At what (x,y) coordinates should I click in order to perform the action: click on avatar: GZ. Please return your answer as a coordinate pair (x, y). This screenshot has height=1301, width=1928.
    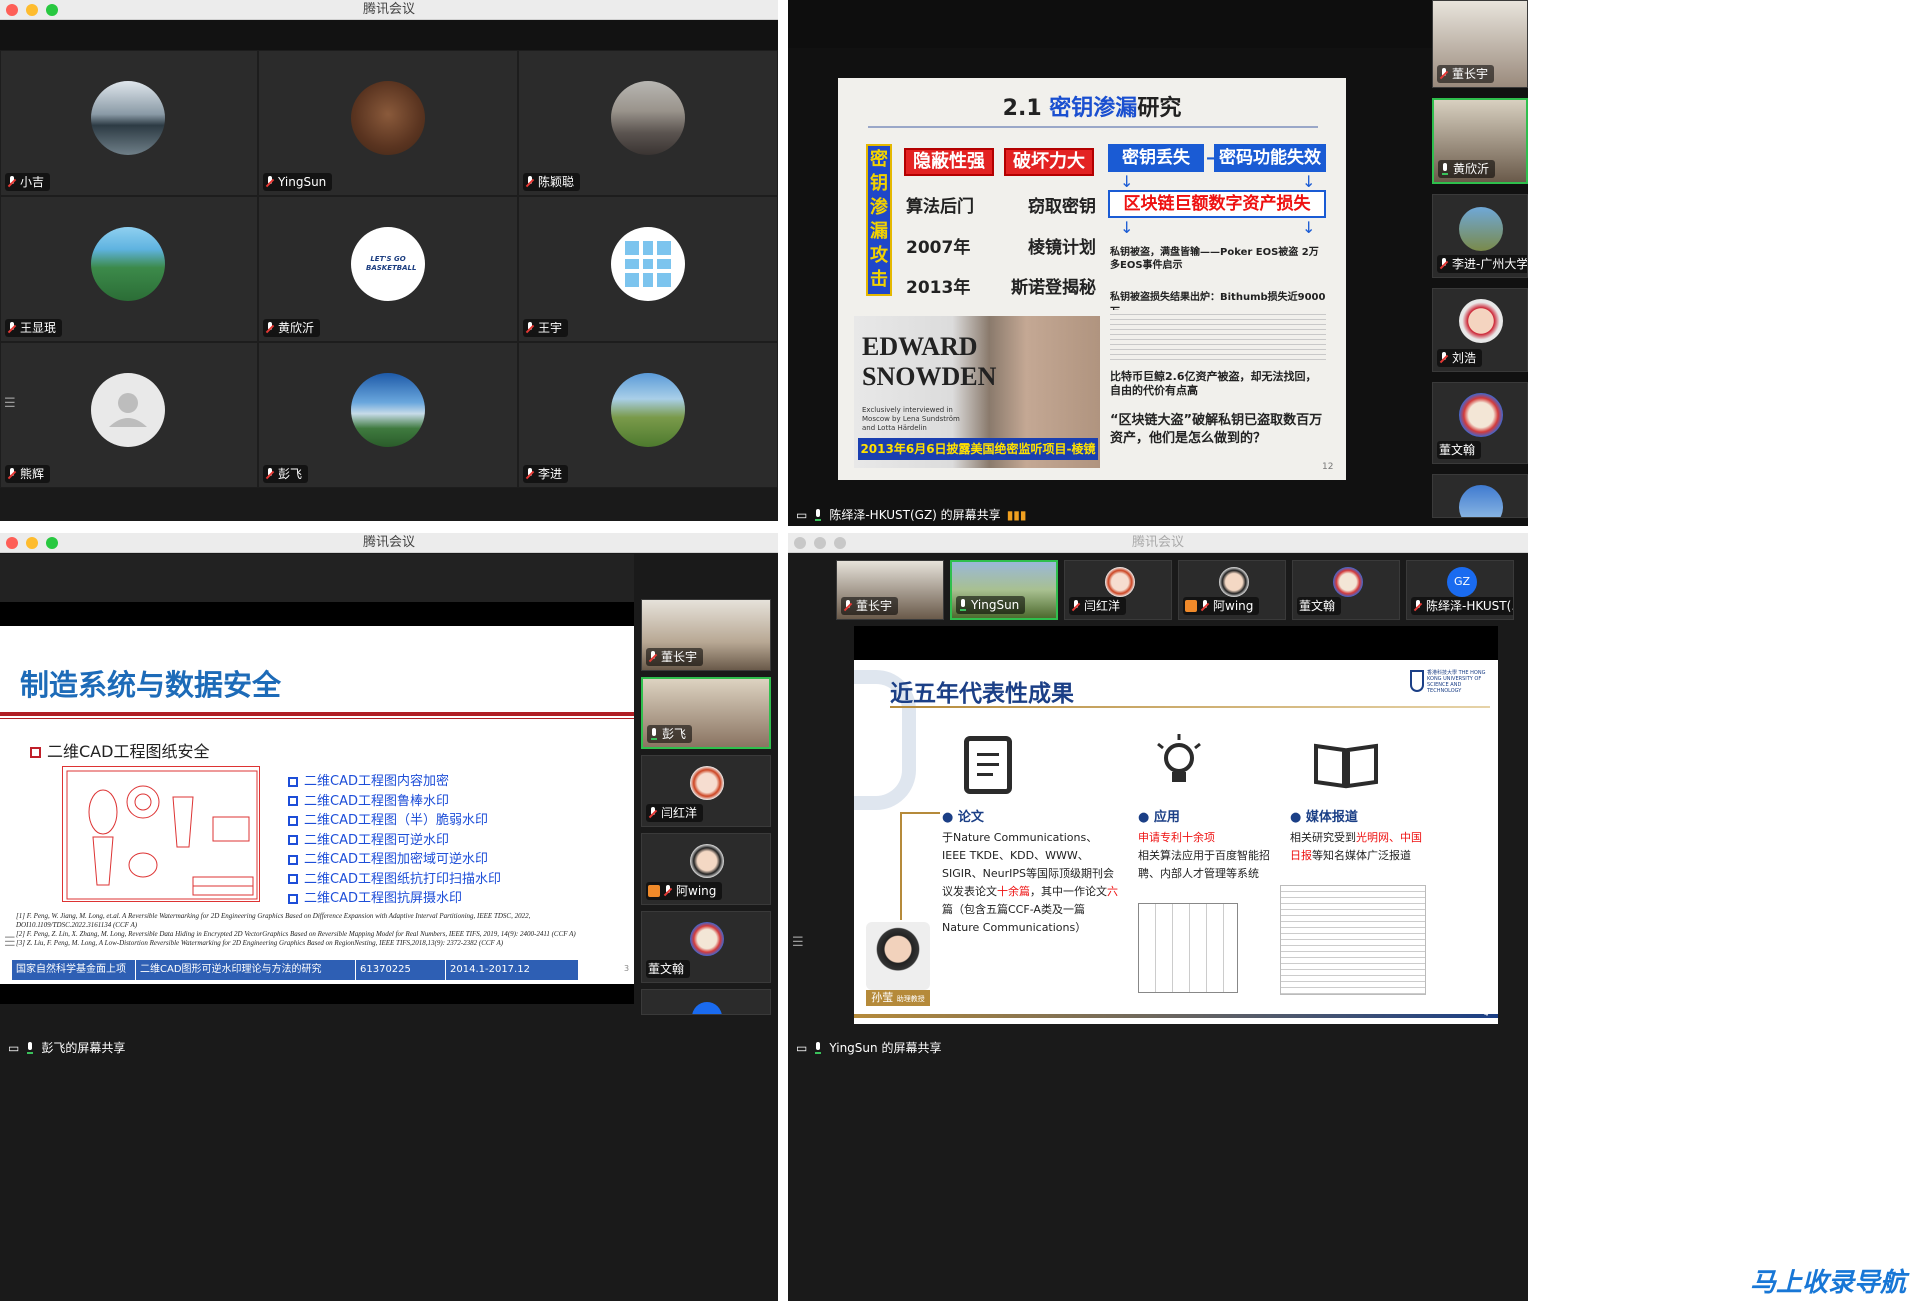
    Looking at the image, I should click on (1462, 582).